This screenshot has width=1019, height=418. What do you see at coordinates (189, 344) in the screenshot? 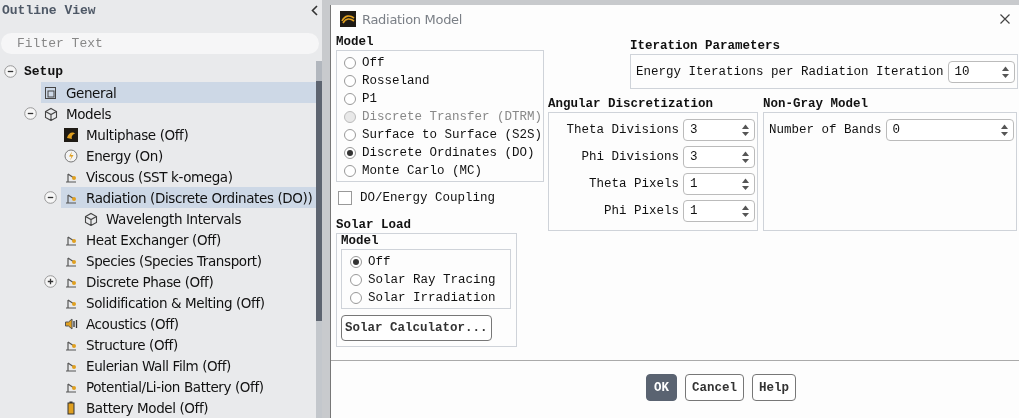
I see `tree-item: Structure (Off)` at bounding box center [189, 344].